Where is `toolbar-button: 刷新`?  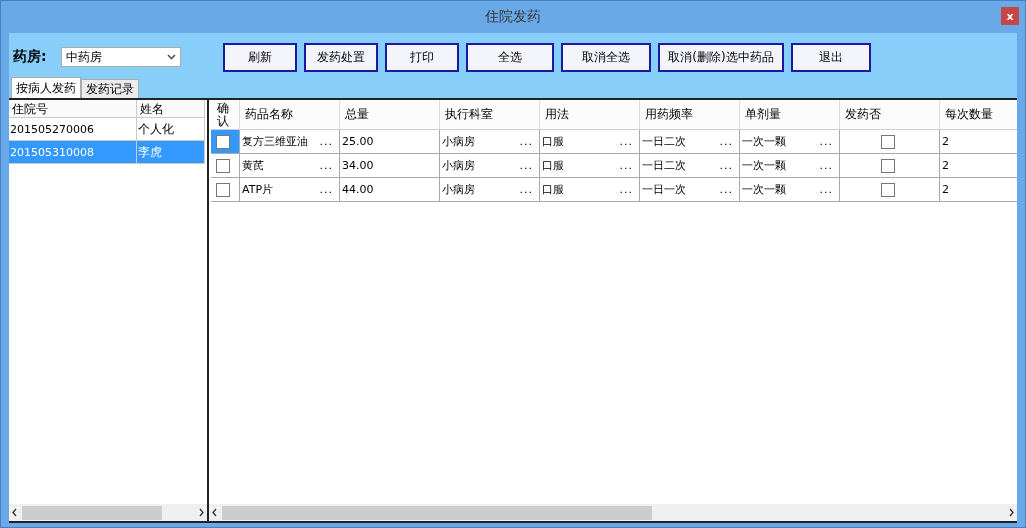
toolbar-button: 刷新 is located at coordinates (260, 57).